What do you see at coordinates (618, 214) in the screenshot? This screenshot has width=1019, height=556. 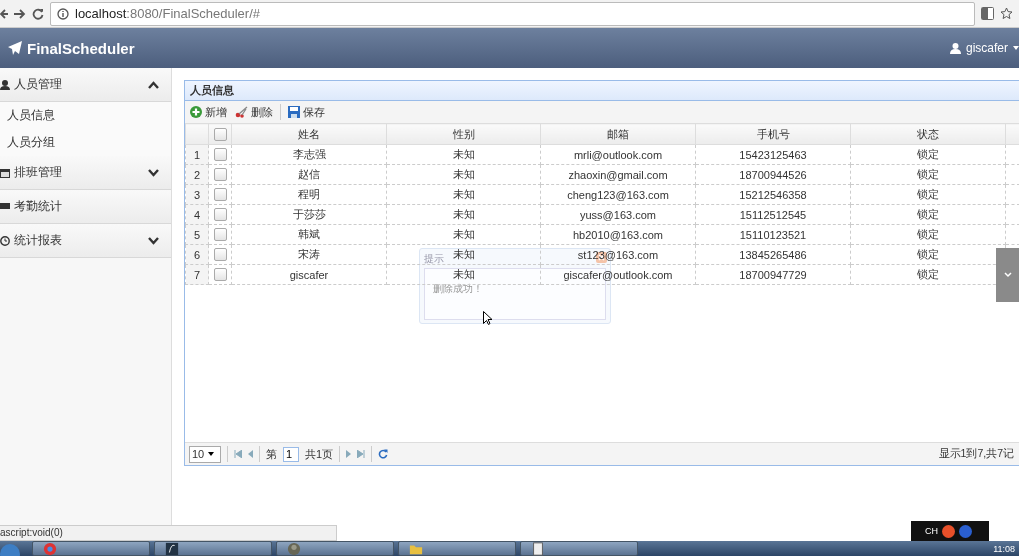 I see `table-cell: yuss@163.com` at bounding box center [618, 214].